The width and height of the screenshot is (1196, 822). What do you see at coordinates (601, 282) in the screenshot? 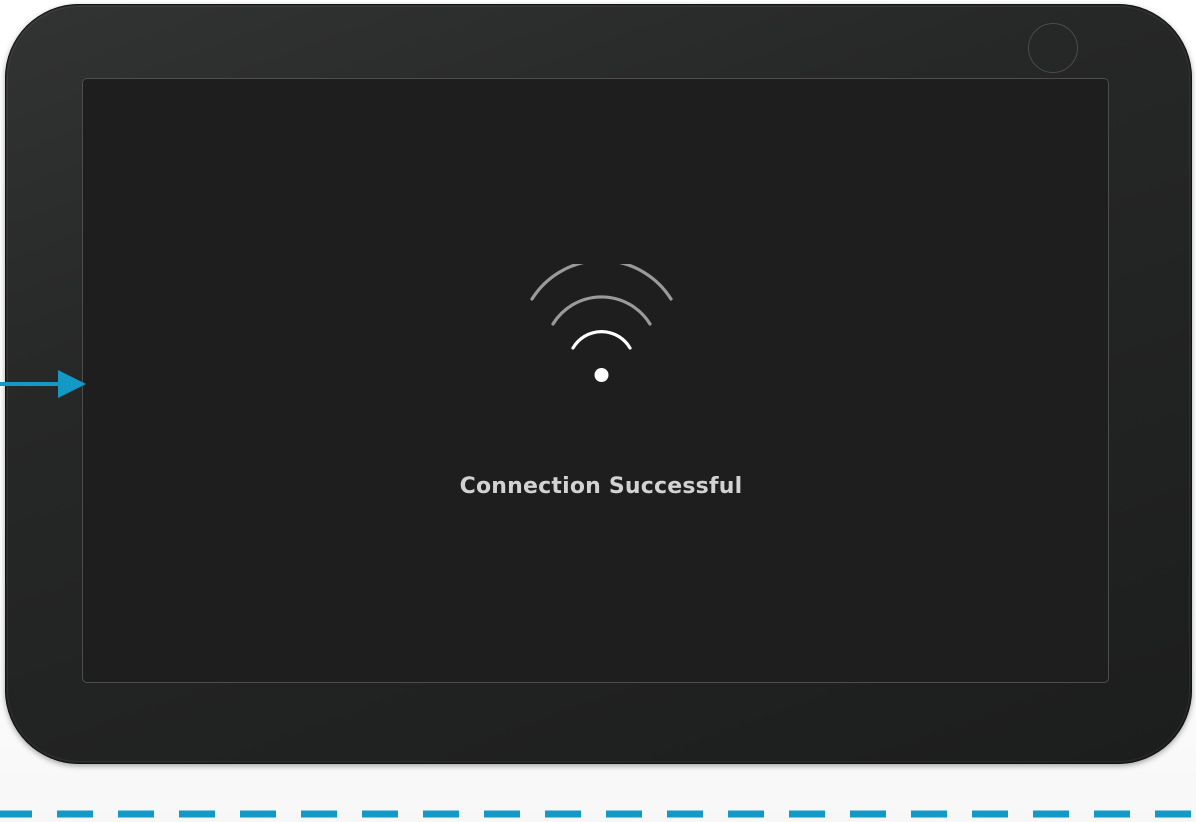
I see `wifi-outer-arc` at bounding box center [601, 282].